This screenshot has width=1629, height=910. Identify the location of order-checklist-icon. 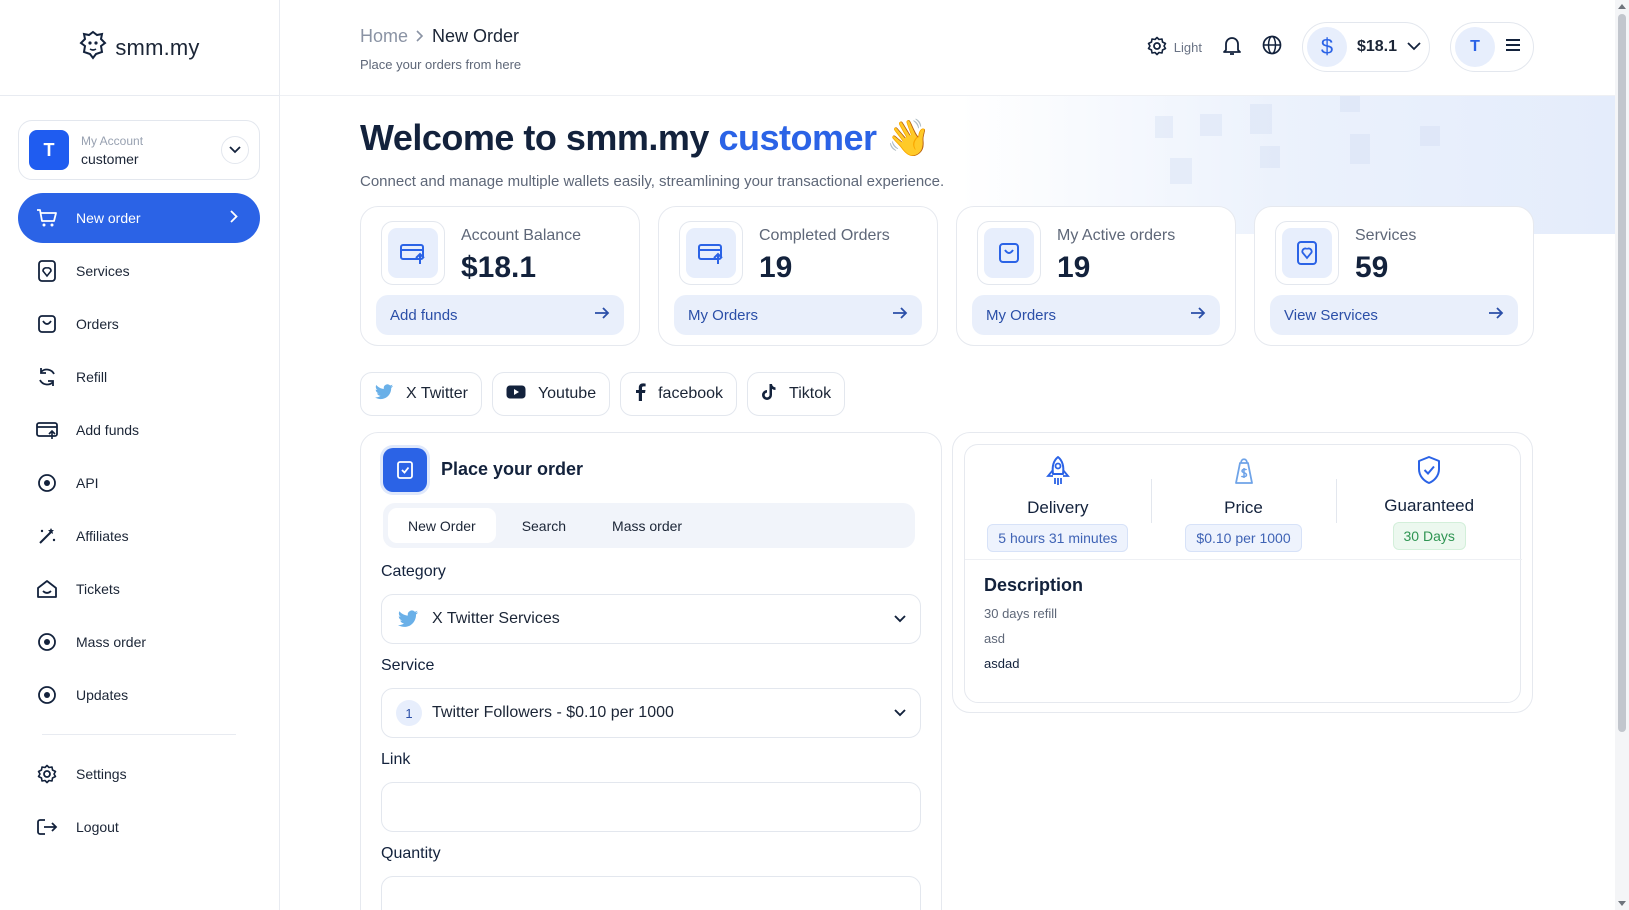
(405, 470).